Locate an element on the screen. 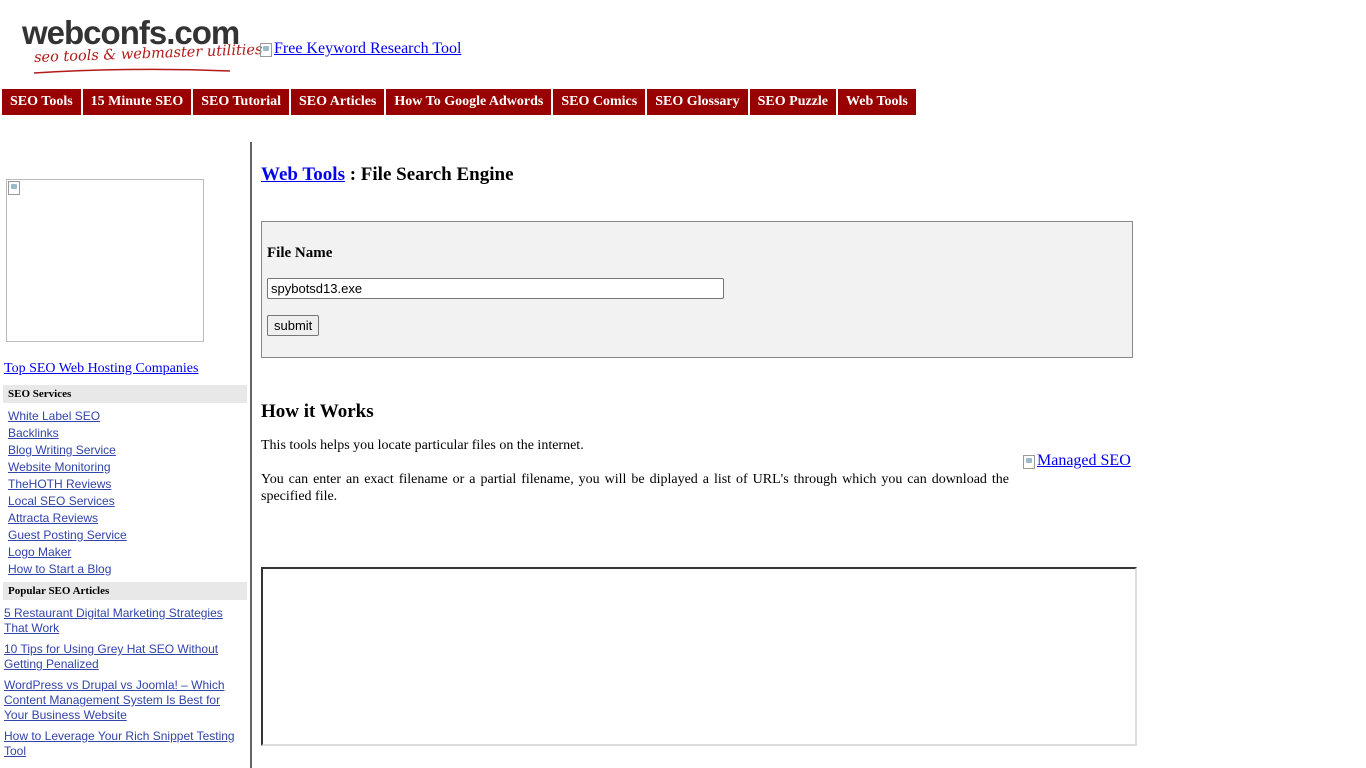  managed-seo-banner: Managed SEO is located at coordinates (1077, 461).